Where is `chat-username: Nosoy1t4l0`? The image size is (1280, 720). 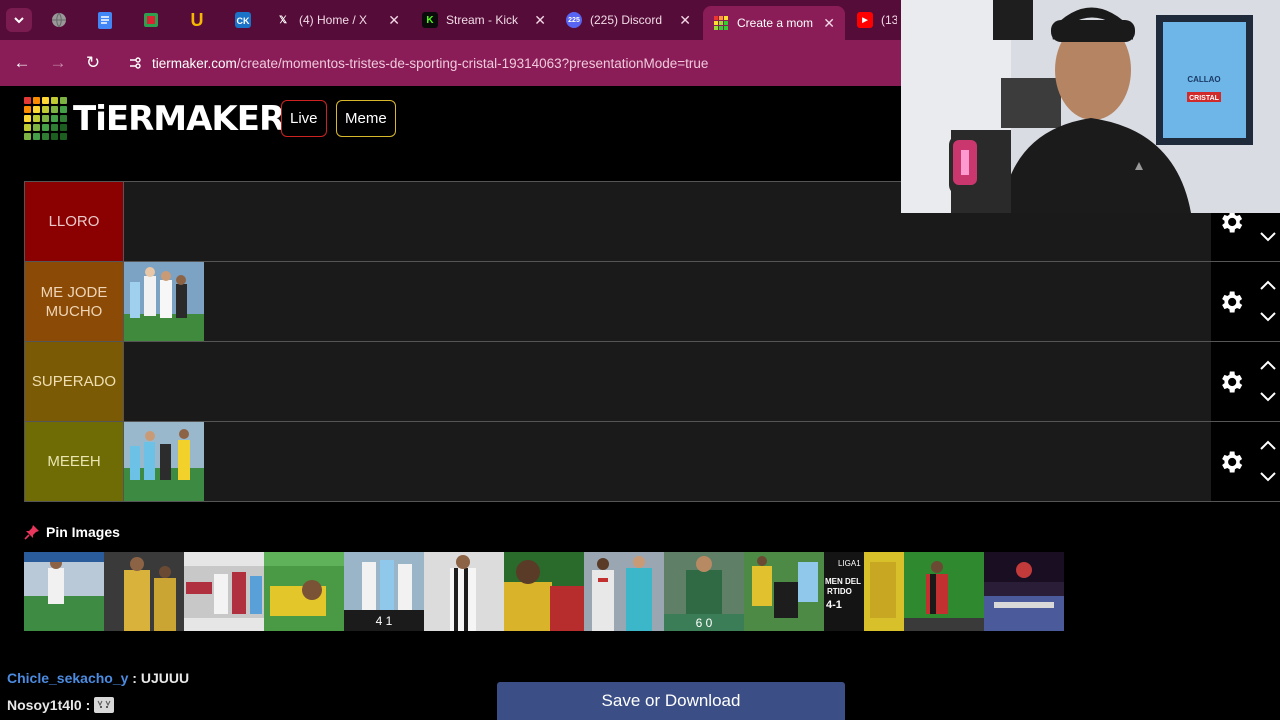 chat-username: Nosoy1t4l0 is located at coordinates (44, 705).